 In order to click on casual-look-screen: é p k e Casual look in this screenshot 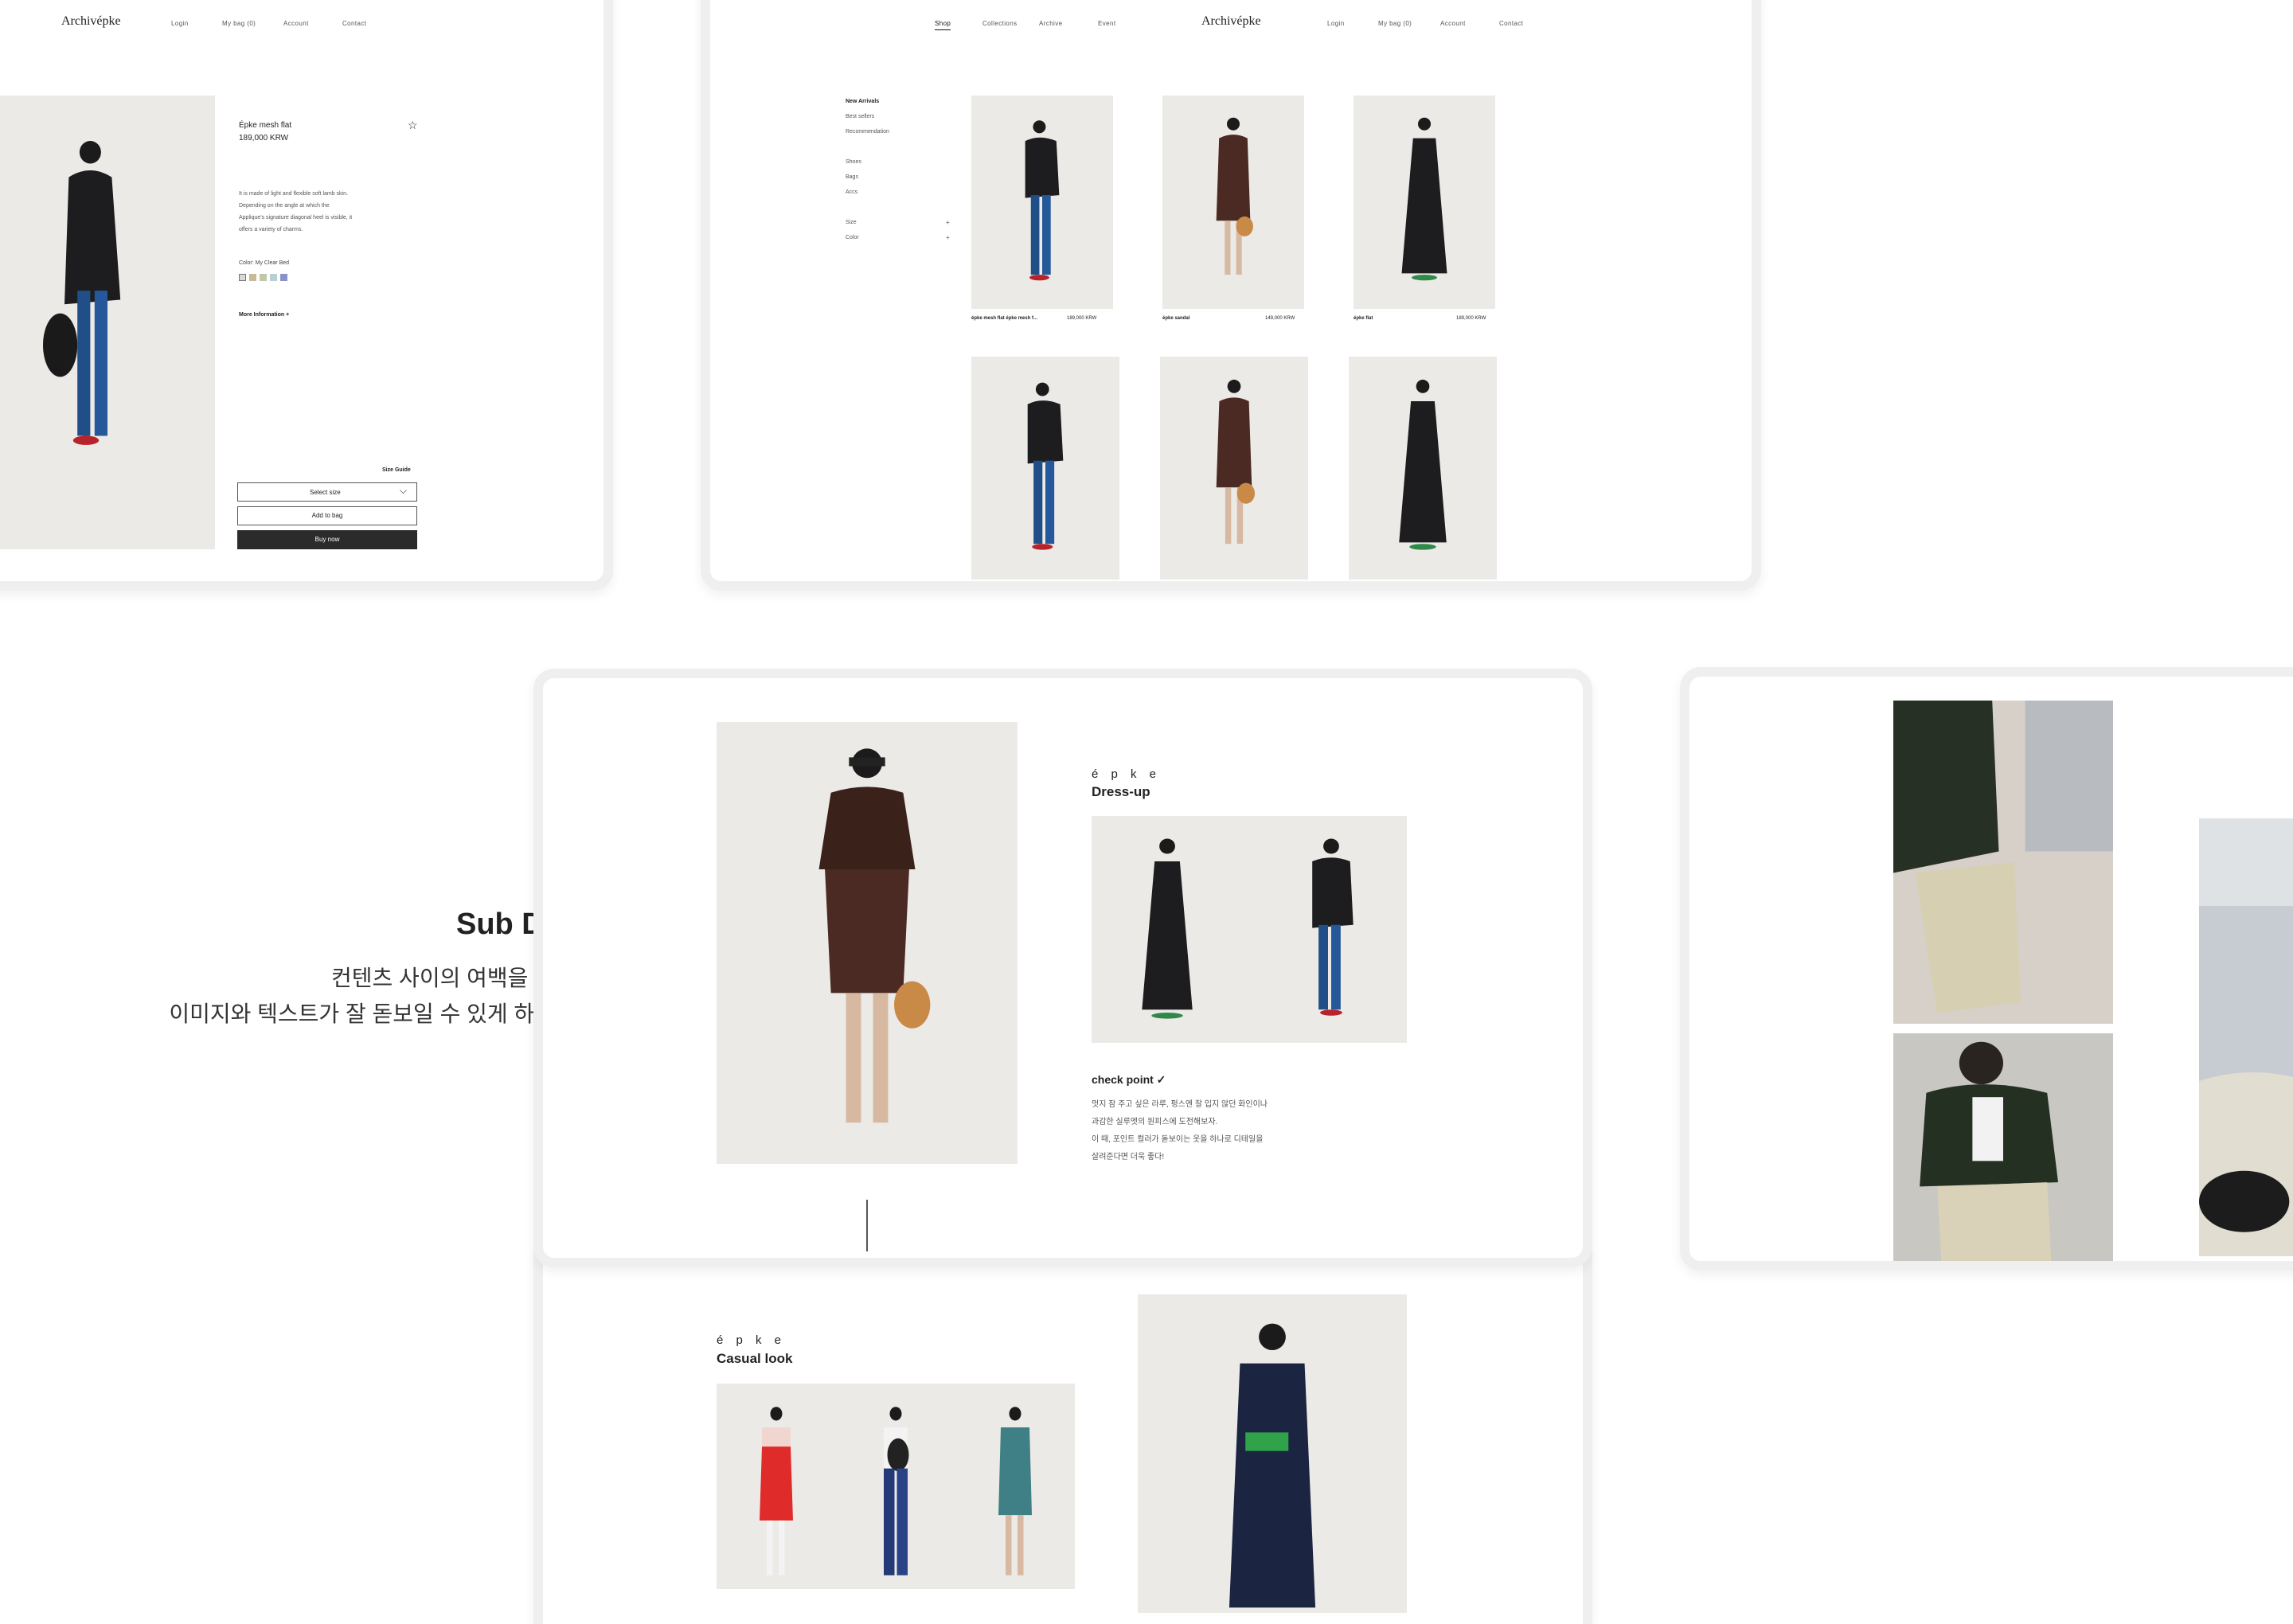, I will do `click(1062, 1437)`.